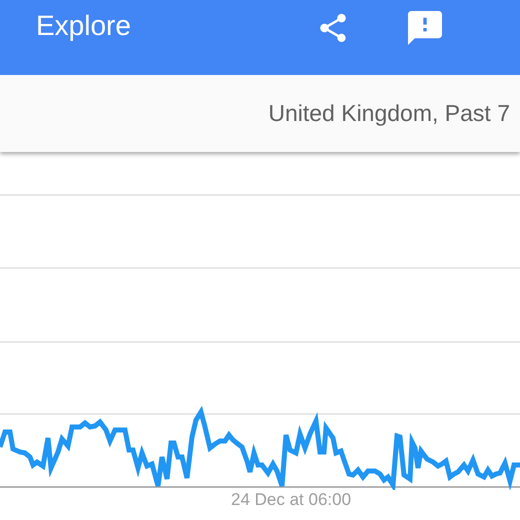 The image size is (520, 520). I want to click on page-title: Explore, so click(83, 26).